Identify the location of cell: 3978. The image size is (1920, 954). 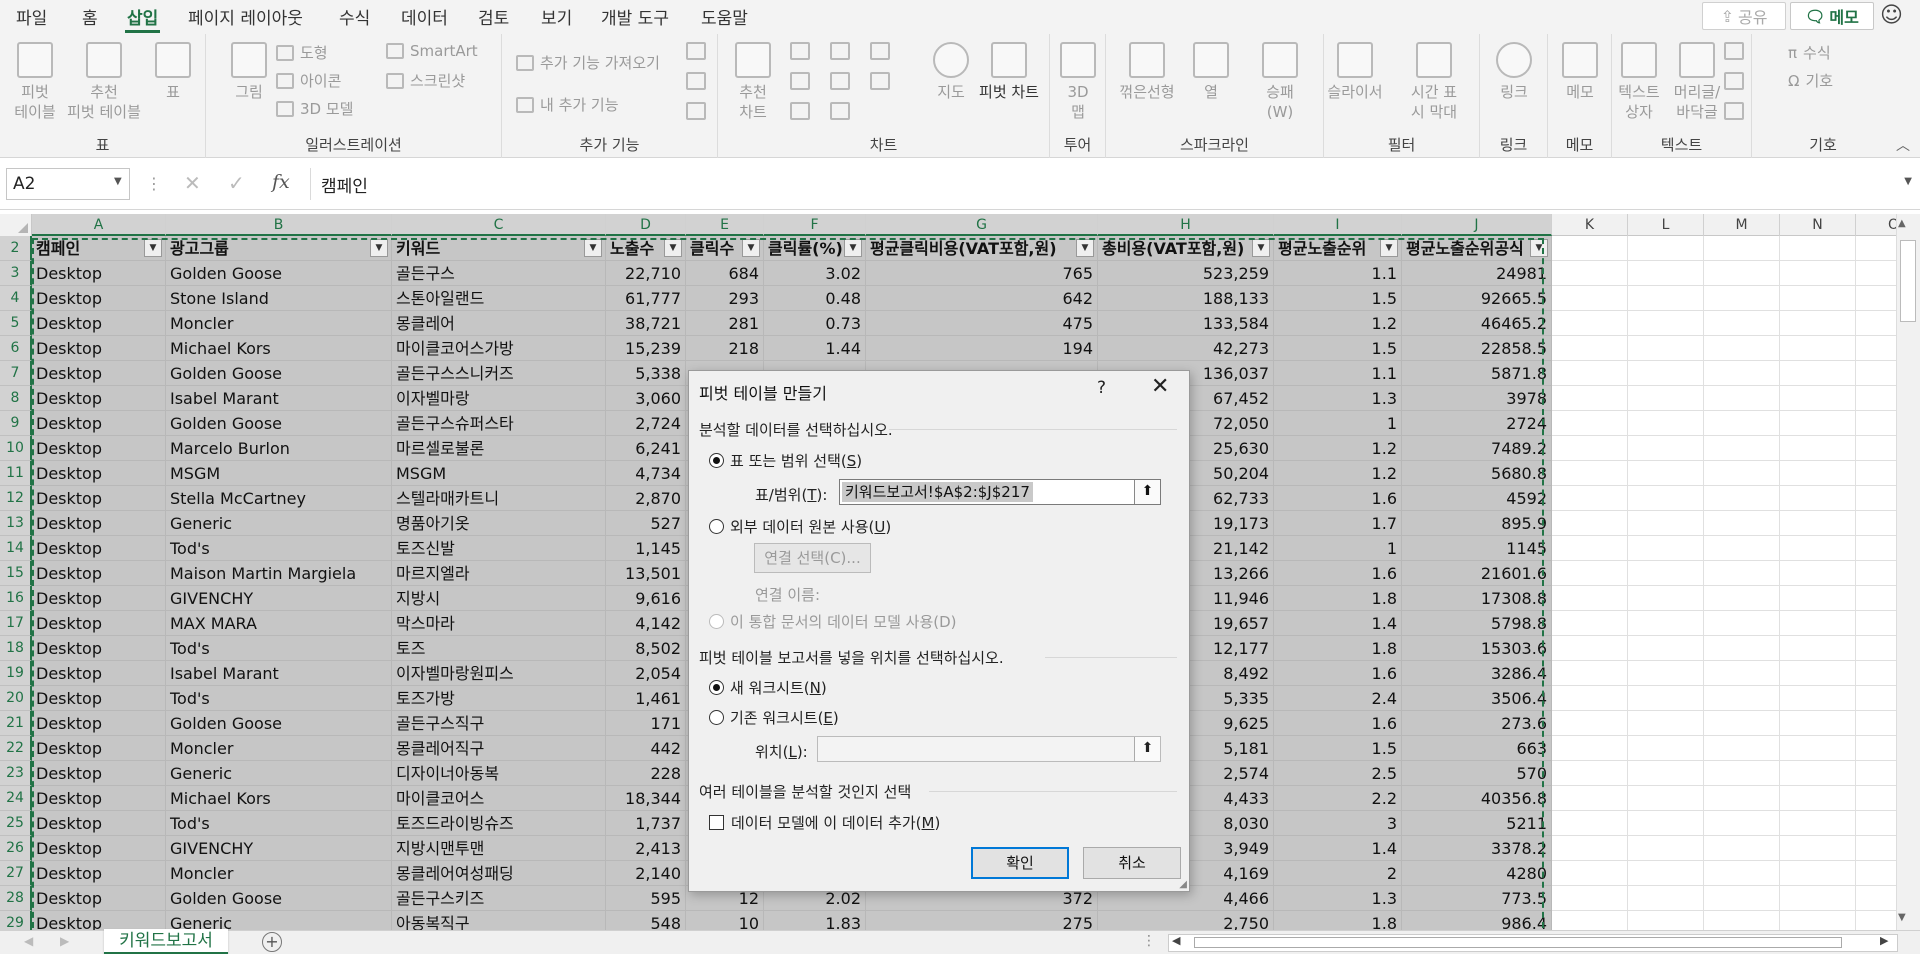
(1477, 398).